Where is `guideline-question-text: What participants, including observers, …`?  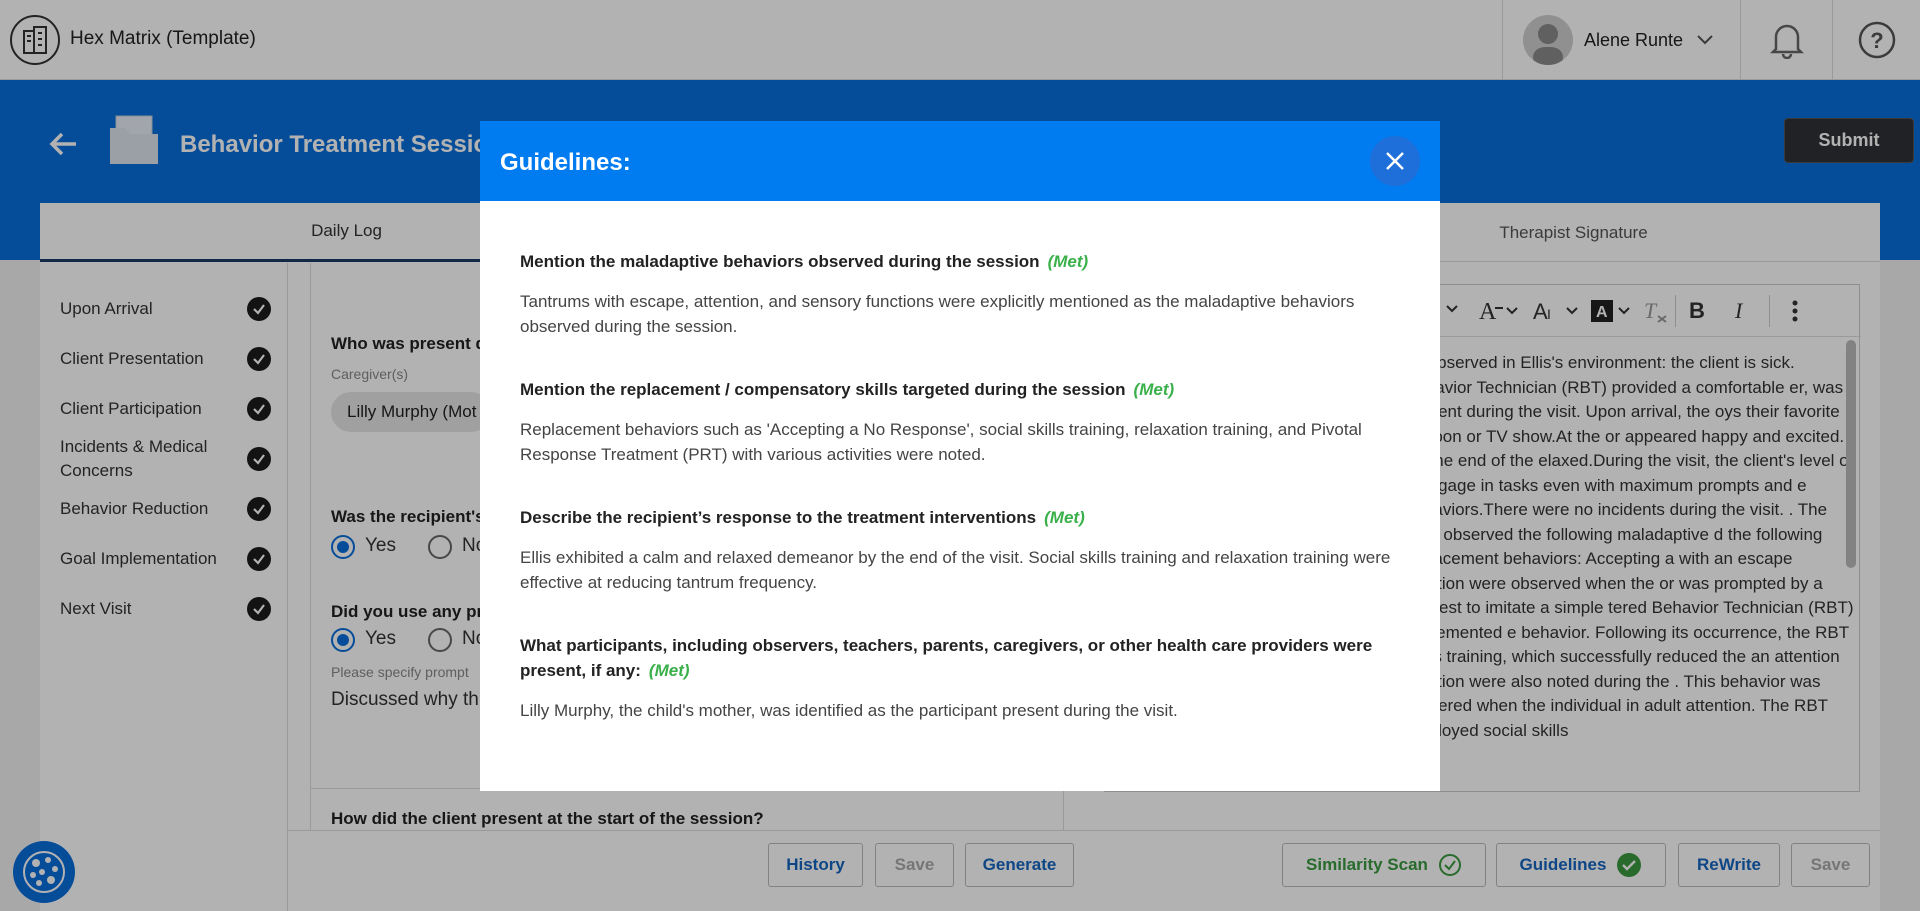
guideline-question-text: What participants, including observers, … is located at coordinates (946, 658).